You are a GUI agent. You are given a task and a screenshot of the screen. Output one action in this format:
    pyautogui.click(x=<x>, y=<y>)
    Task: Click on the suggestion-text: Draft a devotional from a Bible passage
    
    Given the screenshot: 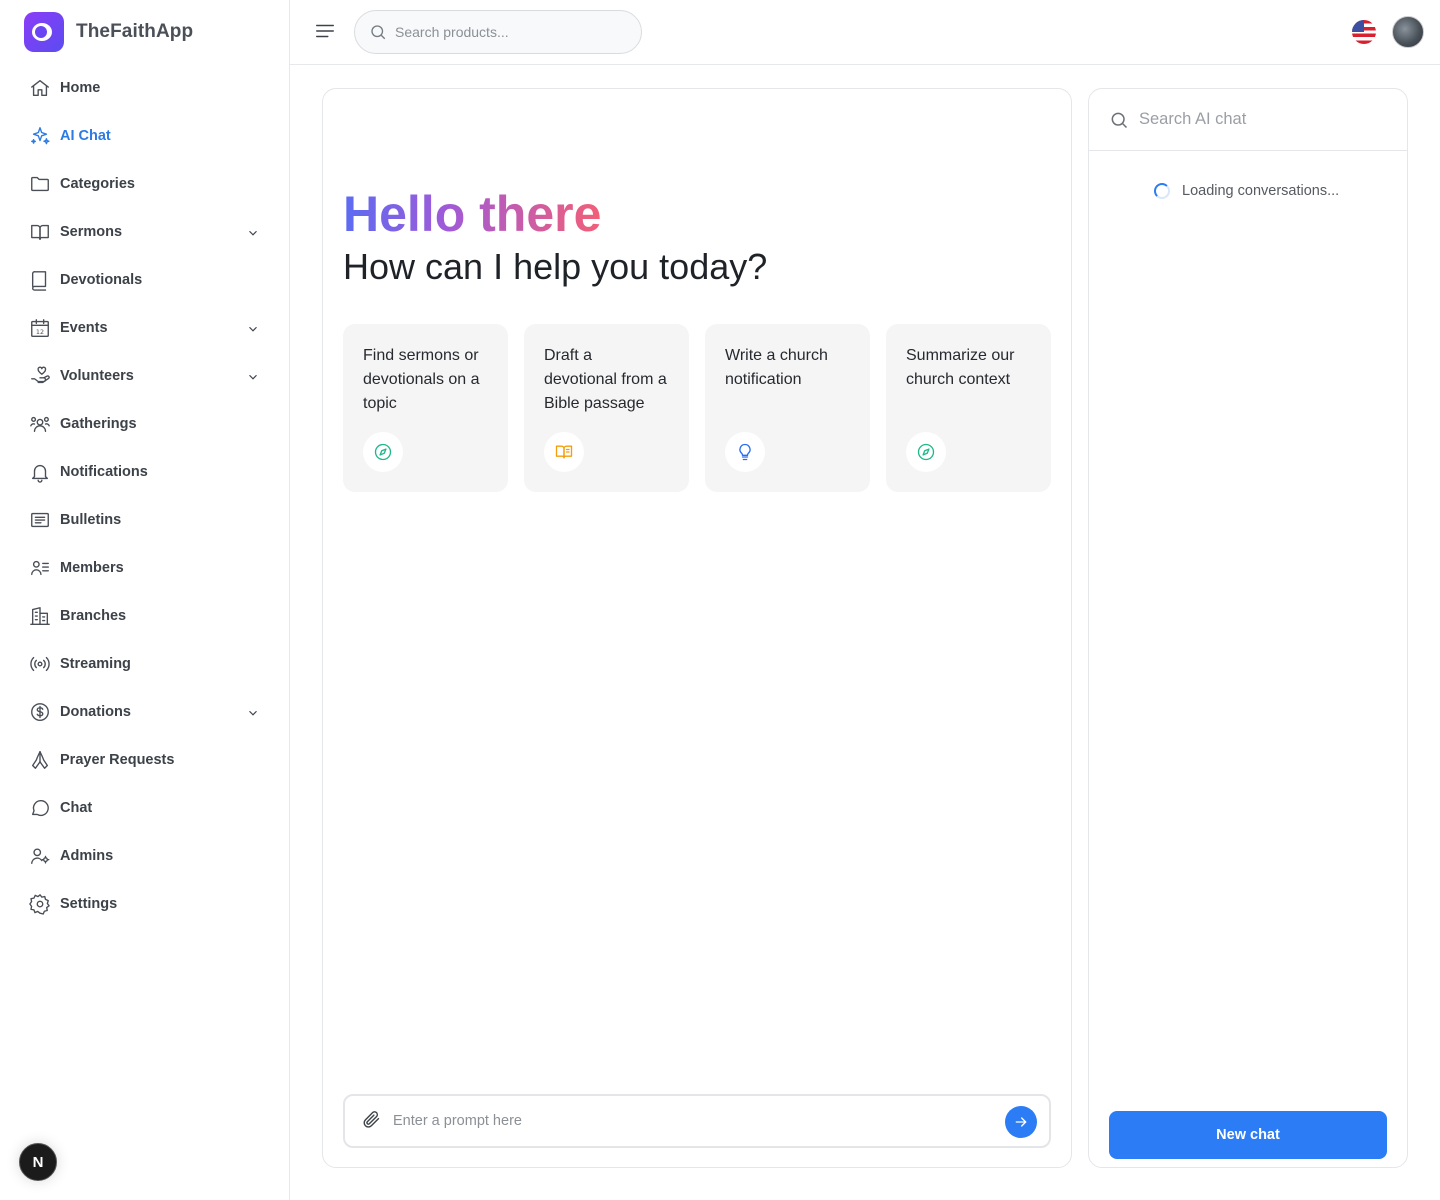 What is the action you would take?
    pyautogui.click(x=605, y=379)
    